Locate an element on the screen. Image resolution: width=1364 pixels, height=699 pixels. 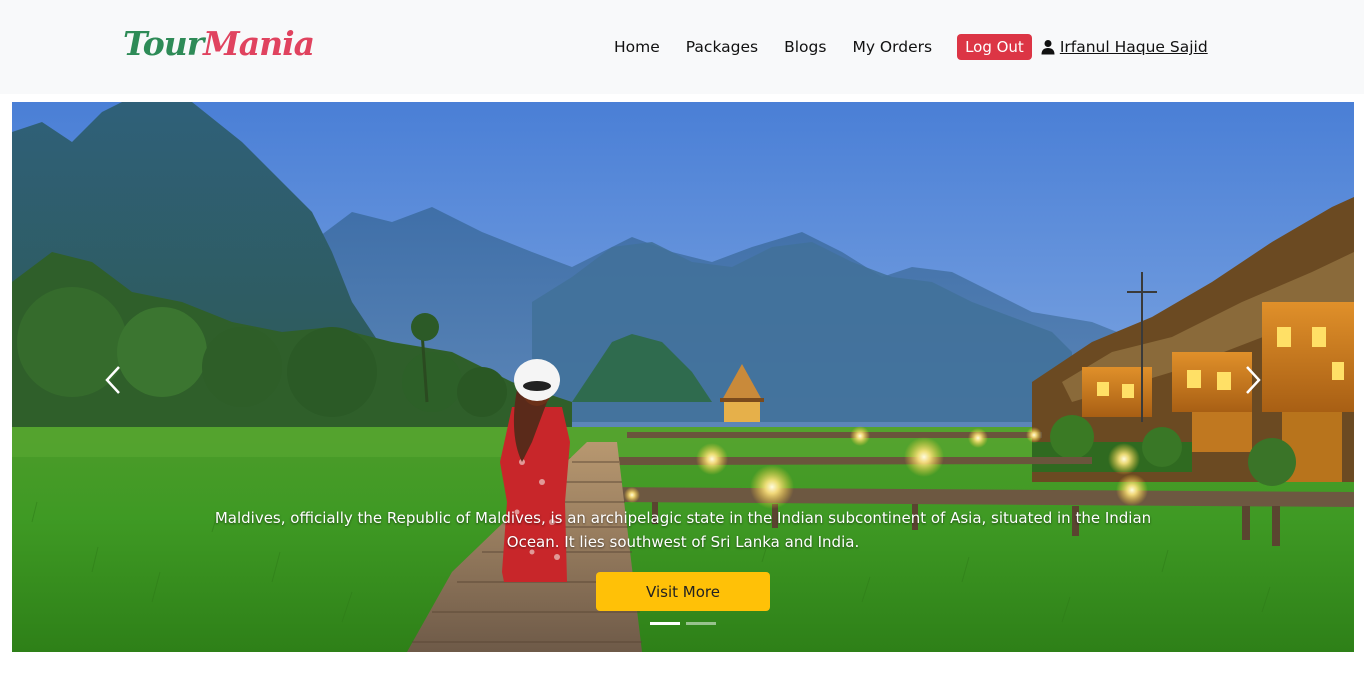
user-info: Irfanul Haque Sajid is located at coordinates (1124, 47).